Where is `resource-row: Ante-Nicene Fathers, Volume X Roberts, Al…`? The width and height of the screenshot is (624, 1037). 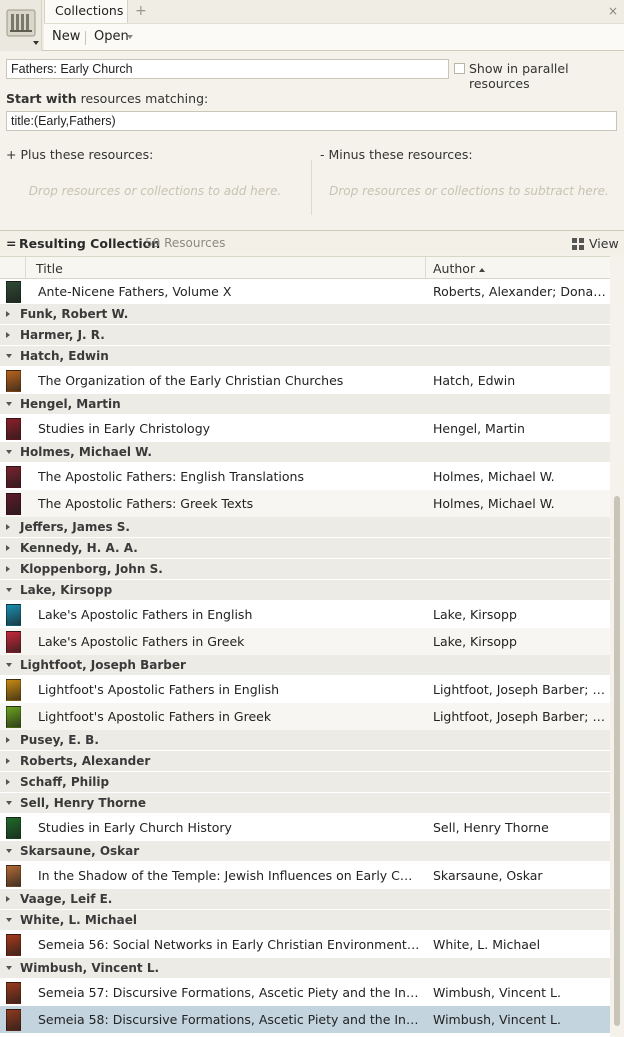 resource-row: Ante-Nicene Fathers, Volume X Roberts, Al… is located at coordinates (305, 291).